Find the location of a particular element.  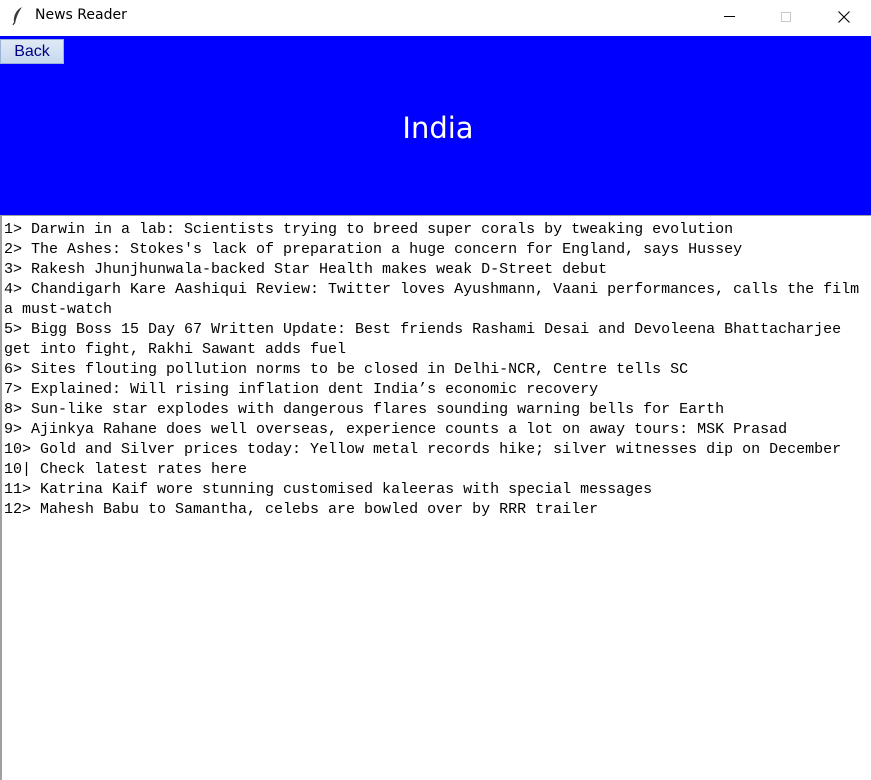

close-button is located at coordinates (844, 16).